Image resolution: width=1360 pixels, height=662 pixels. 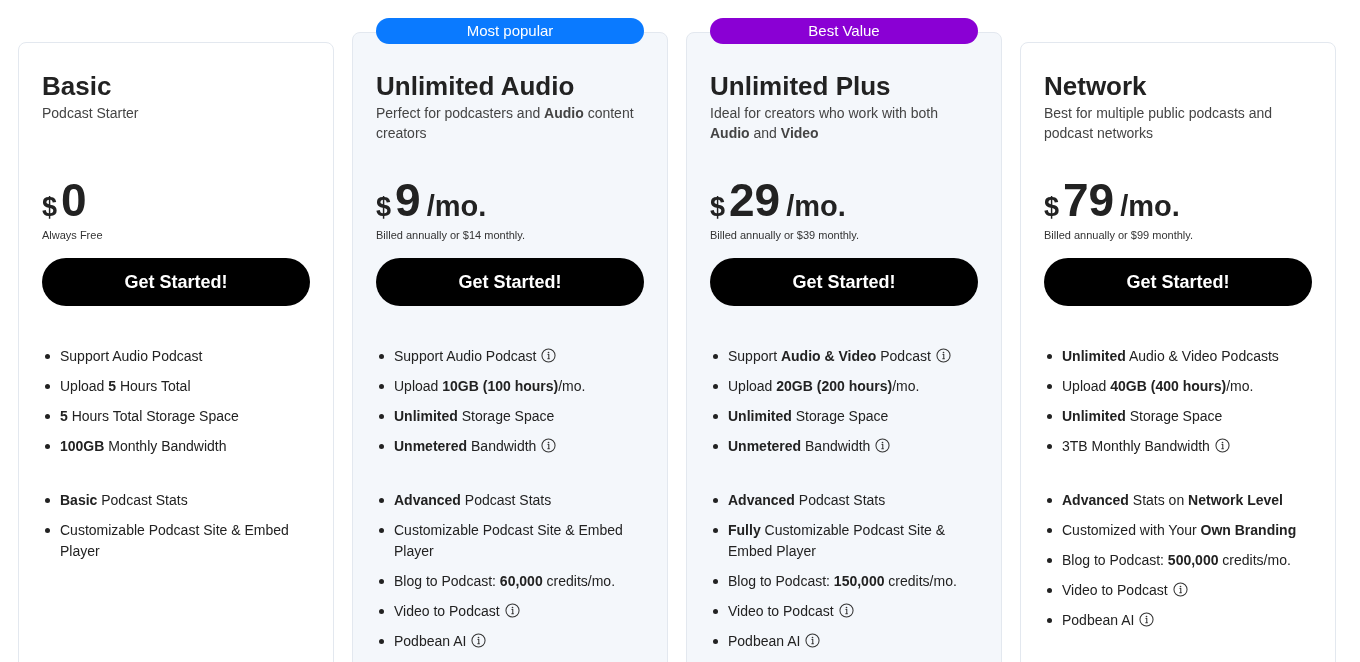 I want to click on feature-text: 5 Hours Total Storage Space, so click(x=149, y=416).